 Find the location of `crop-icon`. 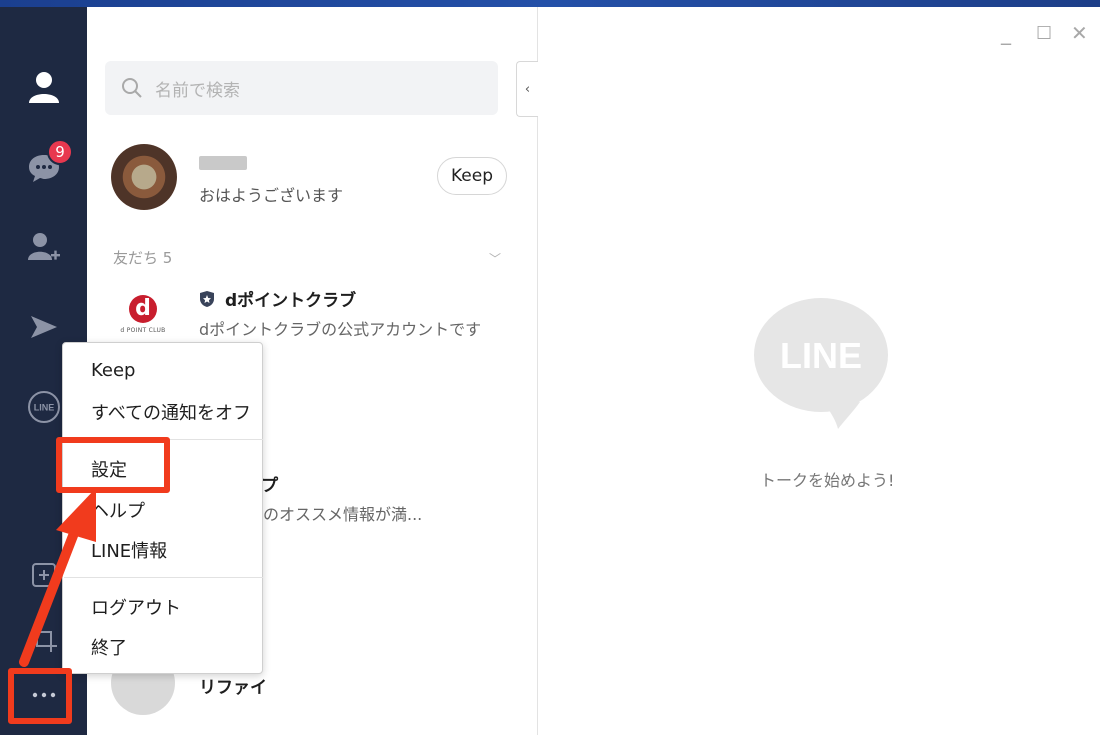

crop-icon is located at coordinates (43, 639).